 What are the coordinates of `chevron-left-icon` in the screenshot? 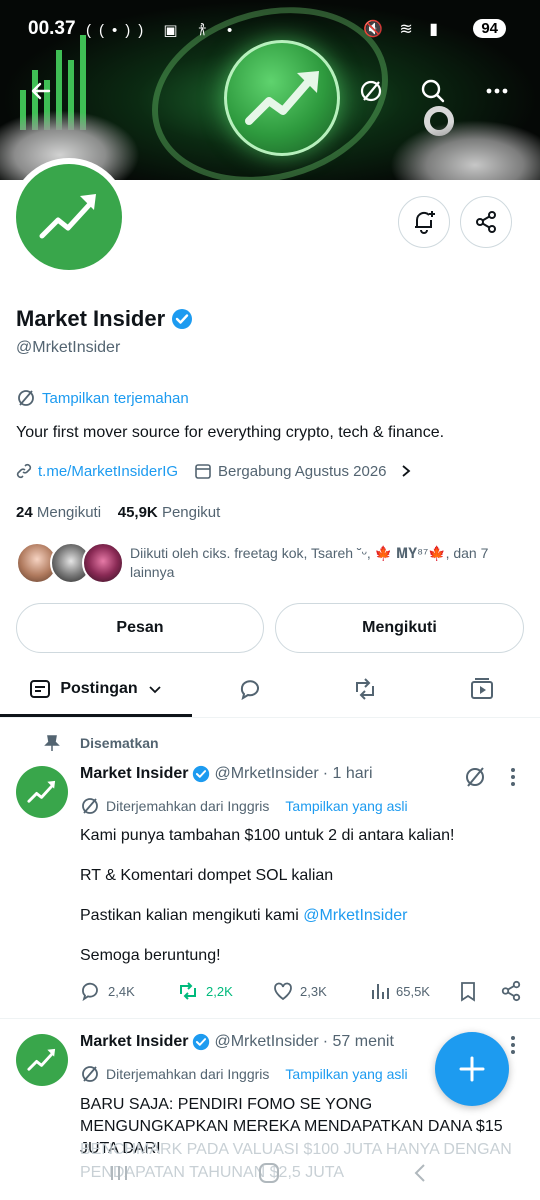 It's located at (419, 1173).